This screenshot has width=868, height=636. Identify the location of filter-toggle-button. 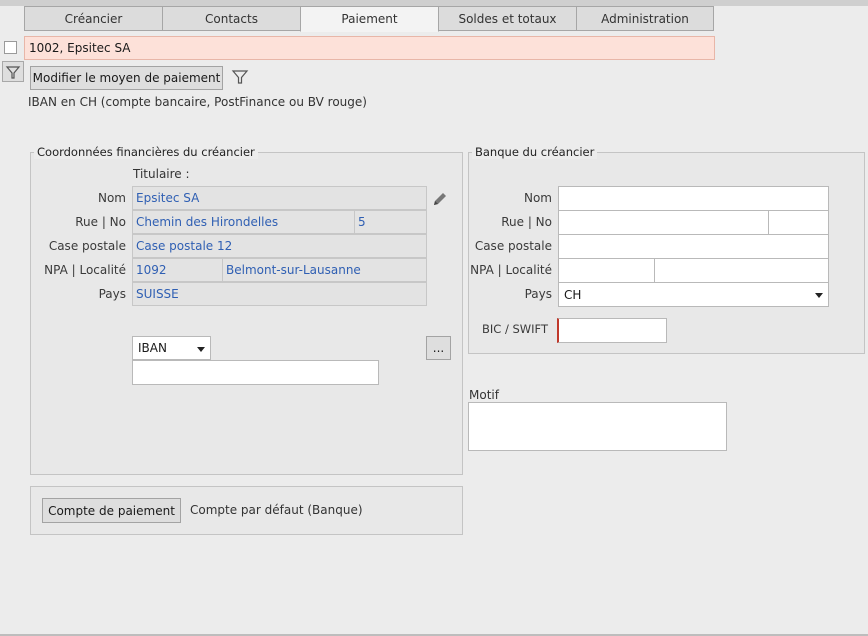
(13, 71).